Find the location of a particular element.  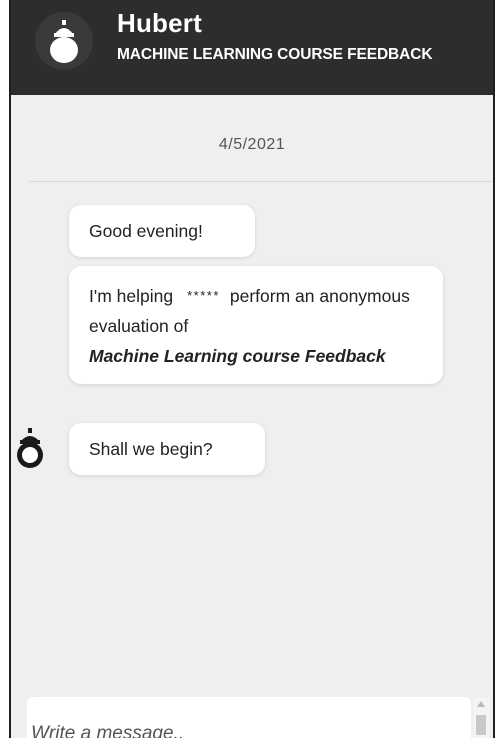

message-input is located at coordinates (249, 717).